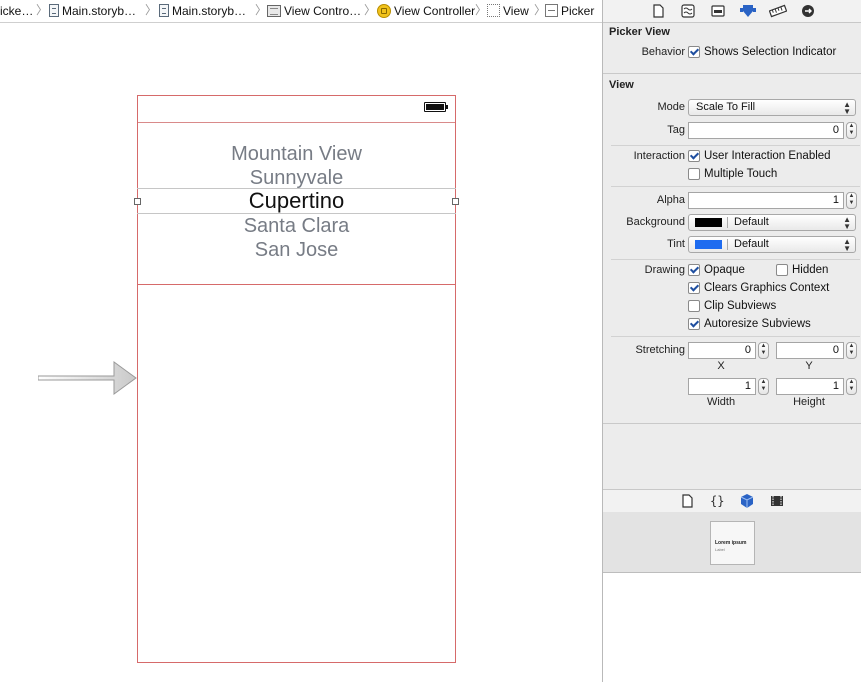  What do you see at coordinates (455, 201) in the screenshot?
I see `resize-handle-right` at bounding box center [455, 201].